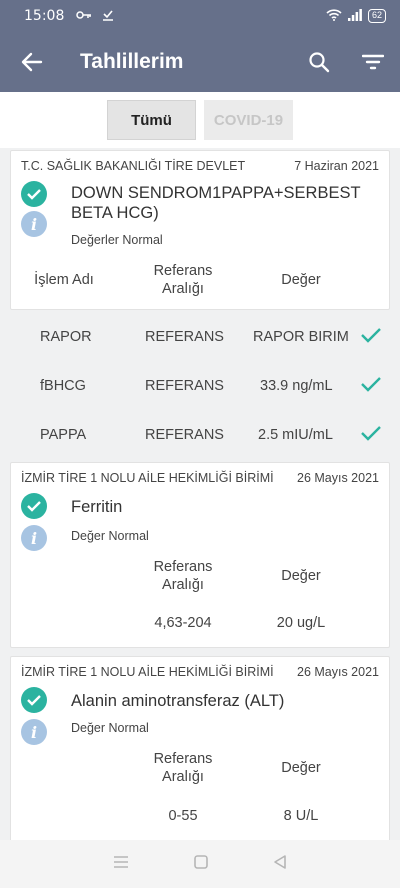 The image size is (400, 888). I want to click on back-triangle-icon, so click(280, 861).